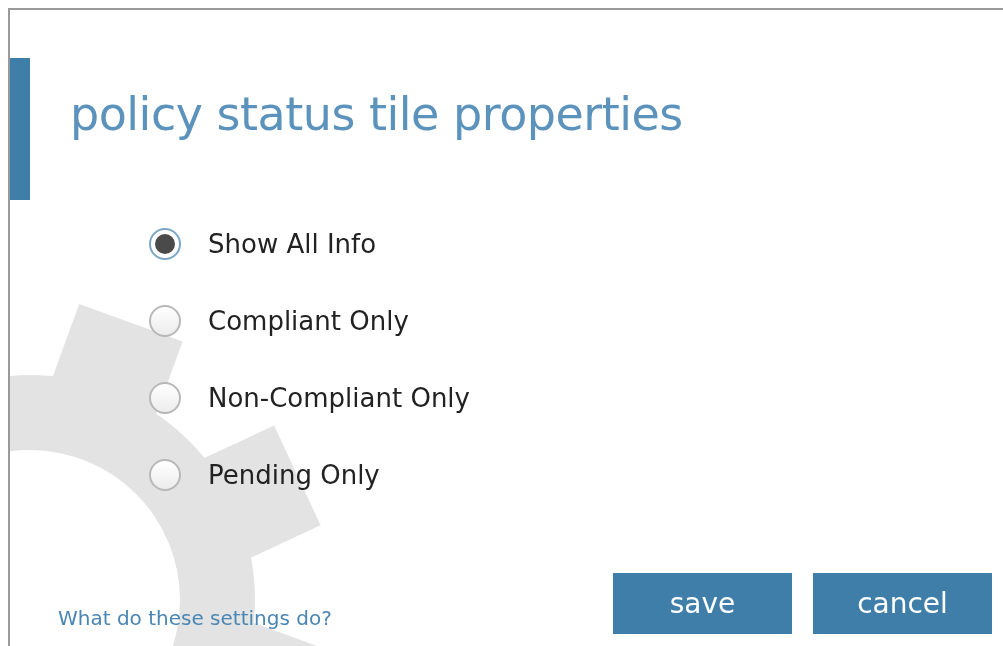 The width and height of the screenshot is (1003, 646). What do you see at coordinates (376, 114) in the screenshot?
I see `dialog-title: policy status tile properties` at bounding box center [376, 114].